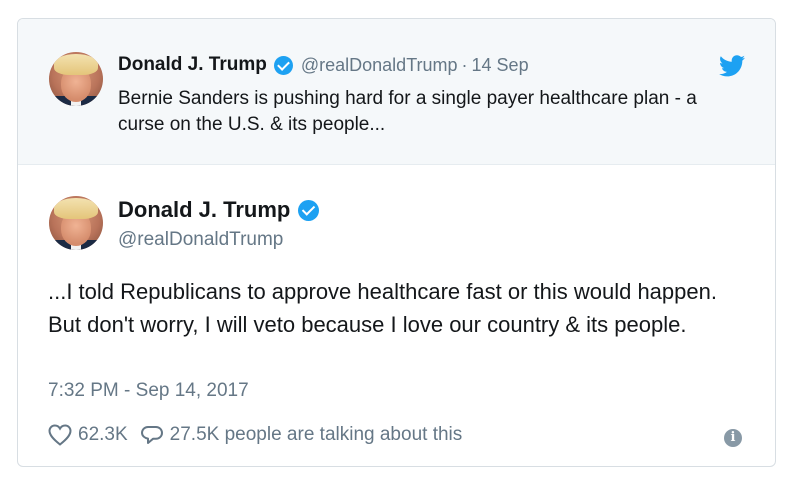 The image size is (799, 494). What do you see at coordinates (148, 391) in the screenshot?
I see `tweet-timestamp: 7:32 PM - Sep 14, 2017` at bounding box center [148, 391].